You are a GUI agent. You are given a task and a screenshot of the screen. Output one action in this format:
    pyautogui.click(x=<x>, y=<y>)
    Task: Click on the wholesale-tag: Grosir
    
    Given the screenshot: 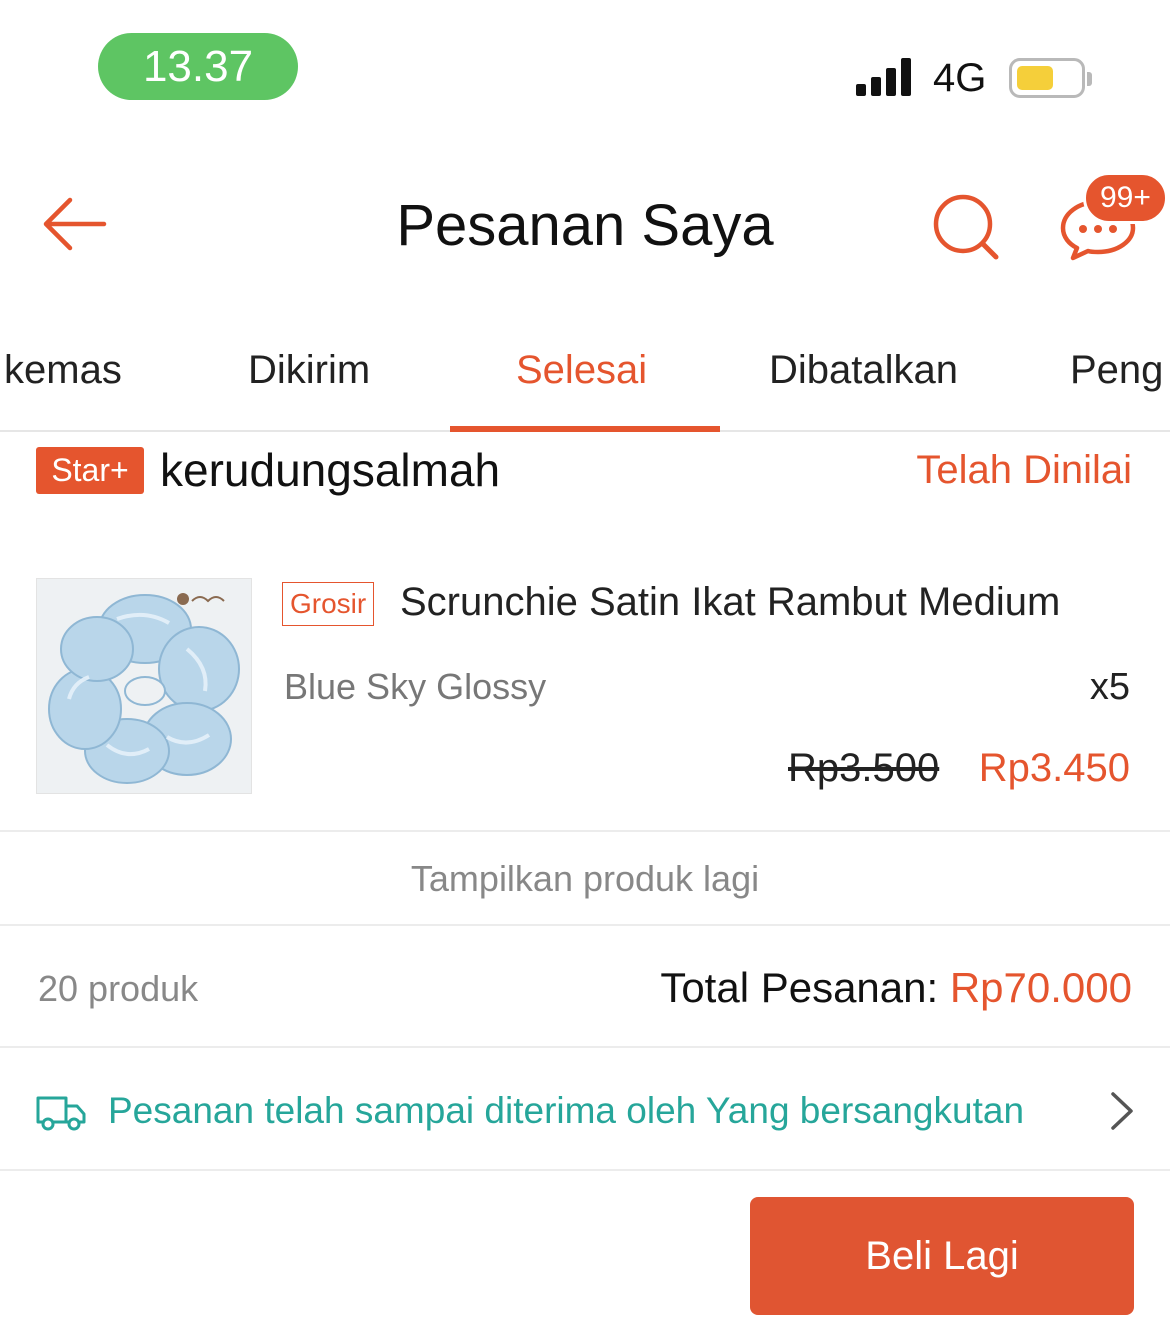 What is the action you would take?
    pyautogui.click(x=328, y=604)
    